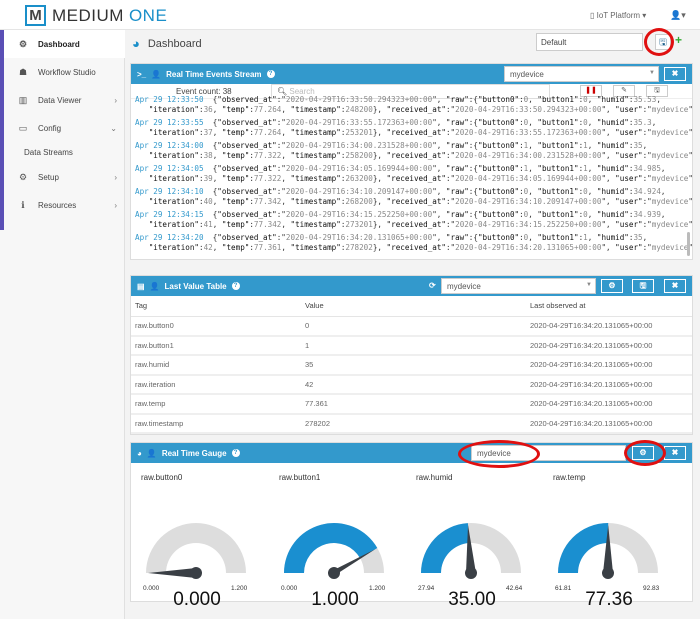 Image resolution: width=700 pixels, height=619 pixels. I want to click on panel-header: ▤ 👤 Last Value Table? ⟳ mydevice ▼ ⚙ 🖫 ✖, so click(411, 286).